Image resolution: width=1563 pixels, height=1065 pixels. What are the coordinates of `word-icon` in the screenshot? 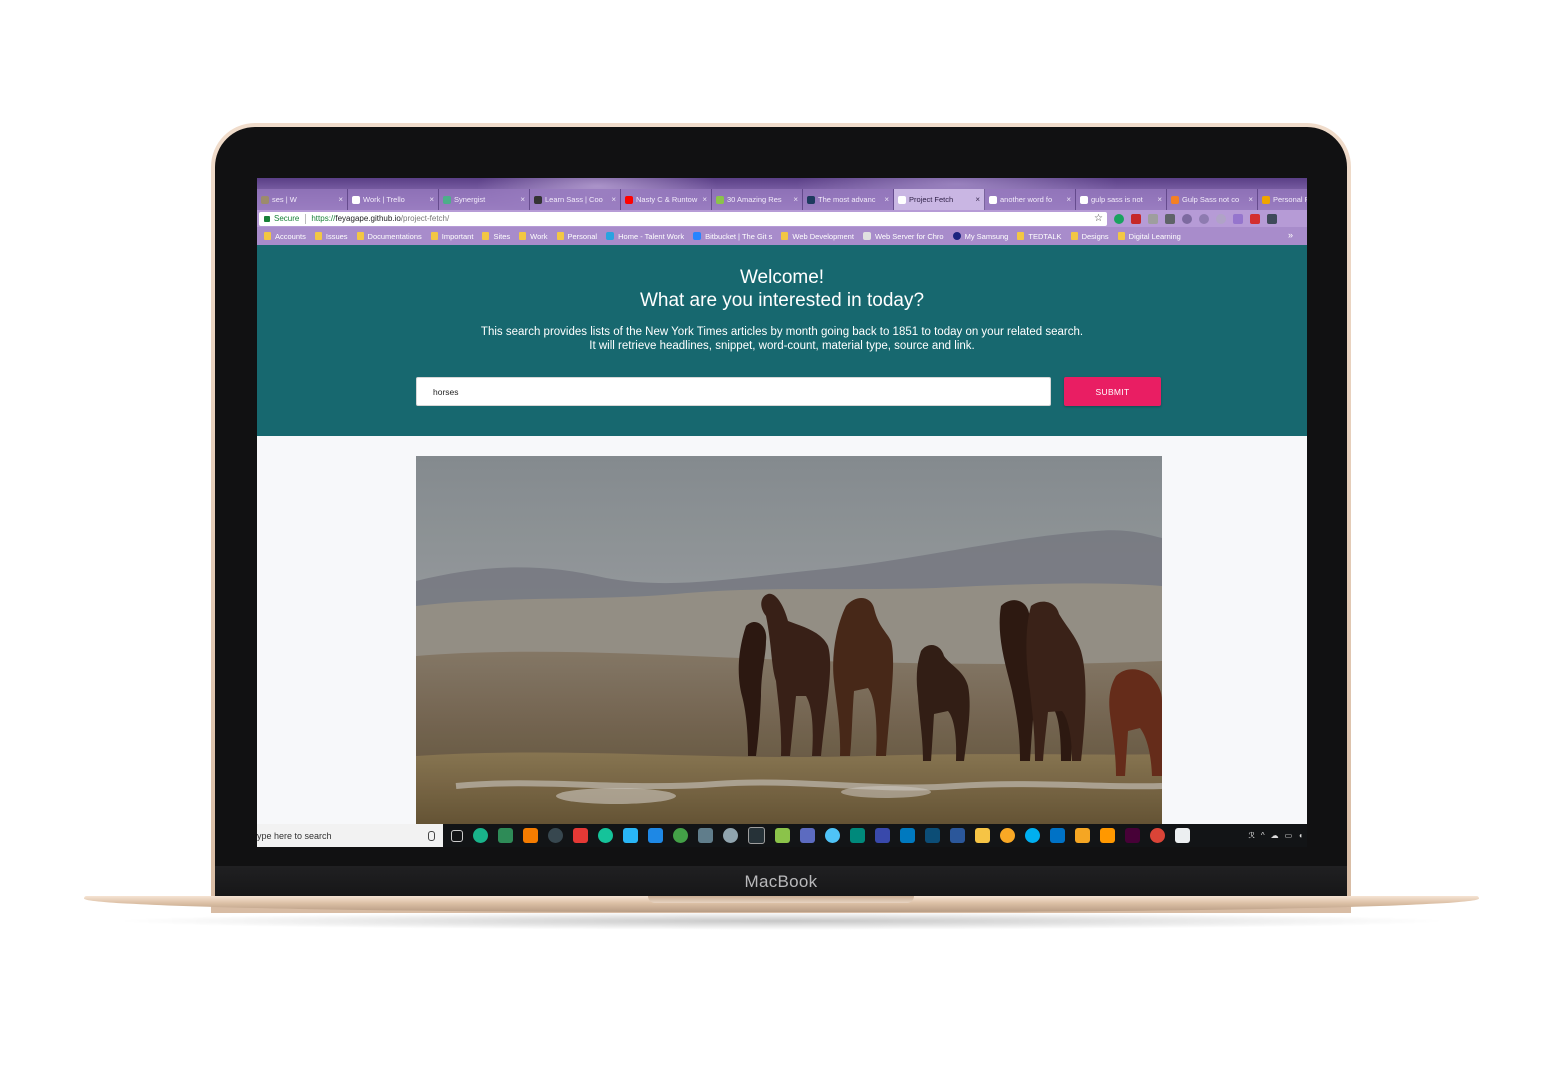 It's located at (957, 835).